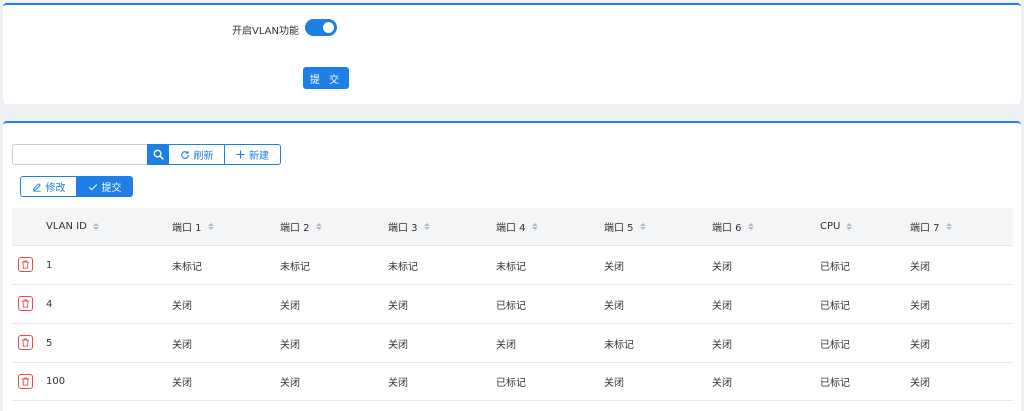 The image size is (1024, 411). I want to click on edit-label: 修改, so click(55, 188).